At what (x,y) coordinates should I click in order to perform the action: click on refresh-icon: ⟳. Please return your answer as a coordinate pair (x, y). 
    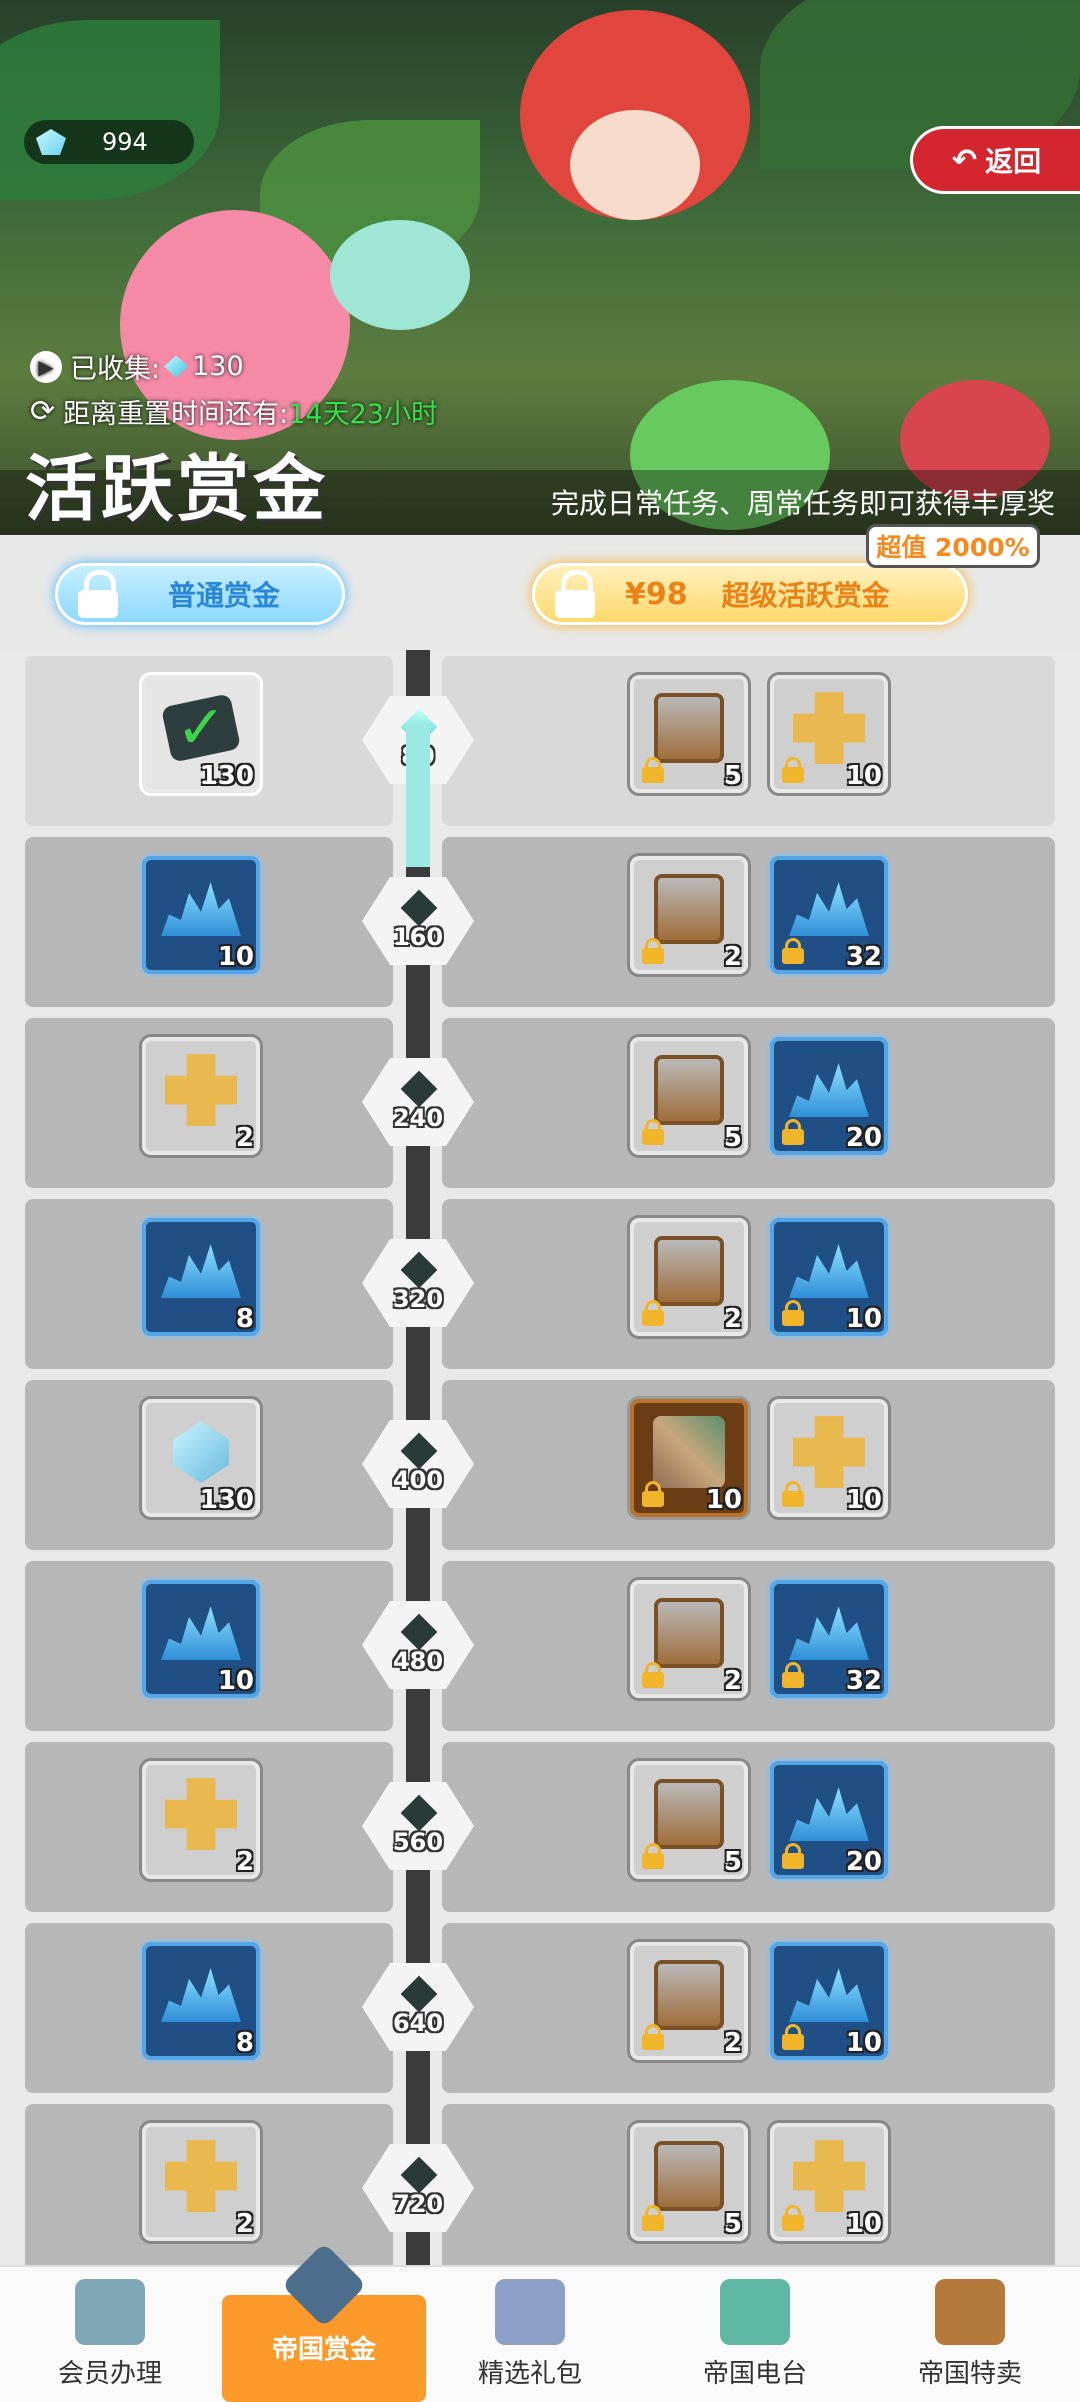
    Looking at the image, I should click on (43, 411).